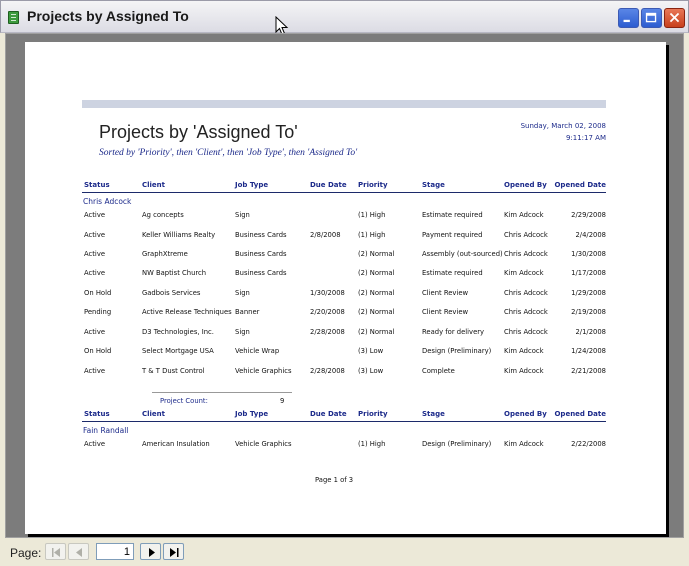 Image resolution: width=689 pixels, height=566 pixels. What do you see at coordinates (173, 371) in the screenshot?
I see `cell-client: T & T Dust Control` at bounding box center [173, 371].